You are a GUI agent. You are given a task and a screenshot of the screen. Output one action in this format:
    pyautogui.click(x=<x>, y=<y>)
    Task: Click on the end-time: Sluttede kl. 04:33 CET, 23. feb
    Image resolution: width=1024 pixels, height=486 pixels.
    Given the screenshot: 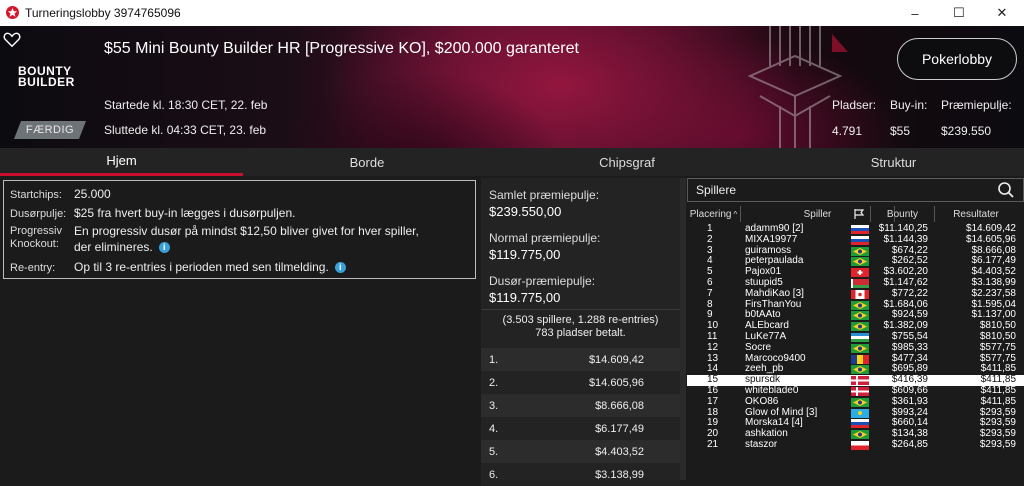 What is the action you would take?
    pyautogui.click(x=185, y=130)
    